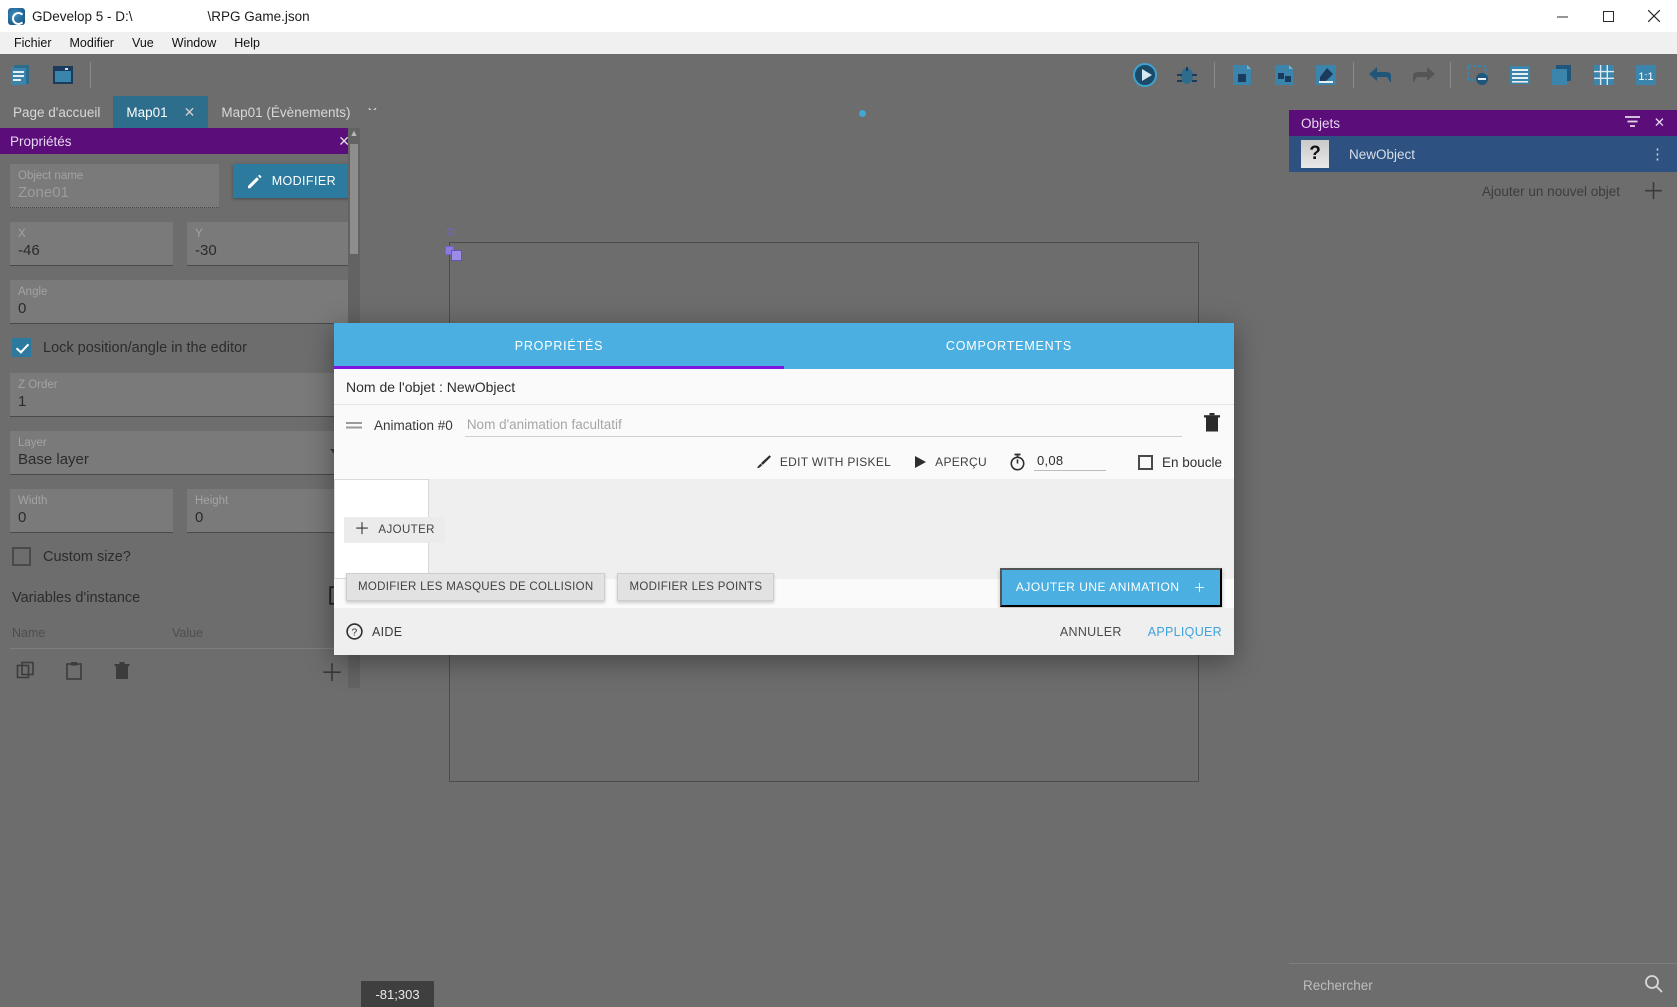  I want to click on y-label: Y, so click(199, 234).